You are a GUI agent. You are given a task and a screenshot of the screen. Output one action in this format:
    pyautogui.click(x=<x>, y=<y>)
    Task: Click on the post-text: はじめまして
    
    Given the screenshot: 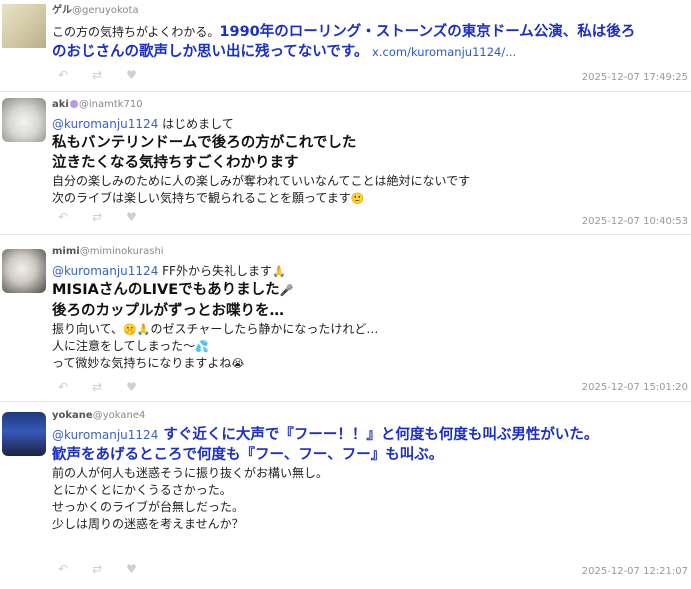 What is the action you would take?
    pyautogui.click(x=196, y=124)
    